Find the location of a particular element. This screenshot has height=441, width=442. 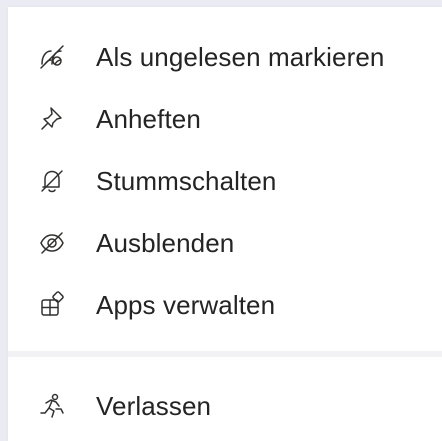

menu-divider is located at coordinates (225, 354).